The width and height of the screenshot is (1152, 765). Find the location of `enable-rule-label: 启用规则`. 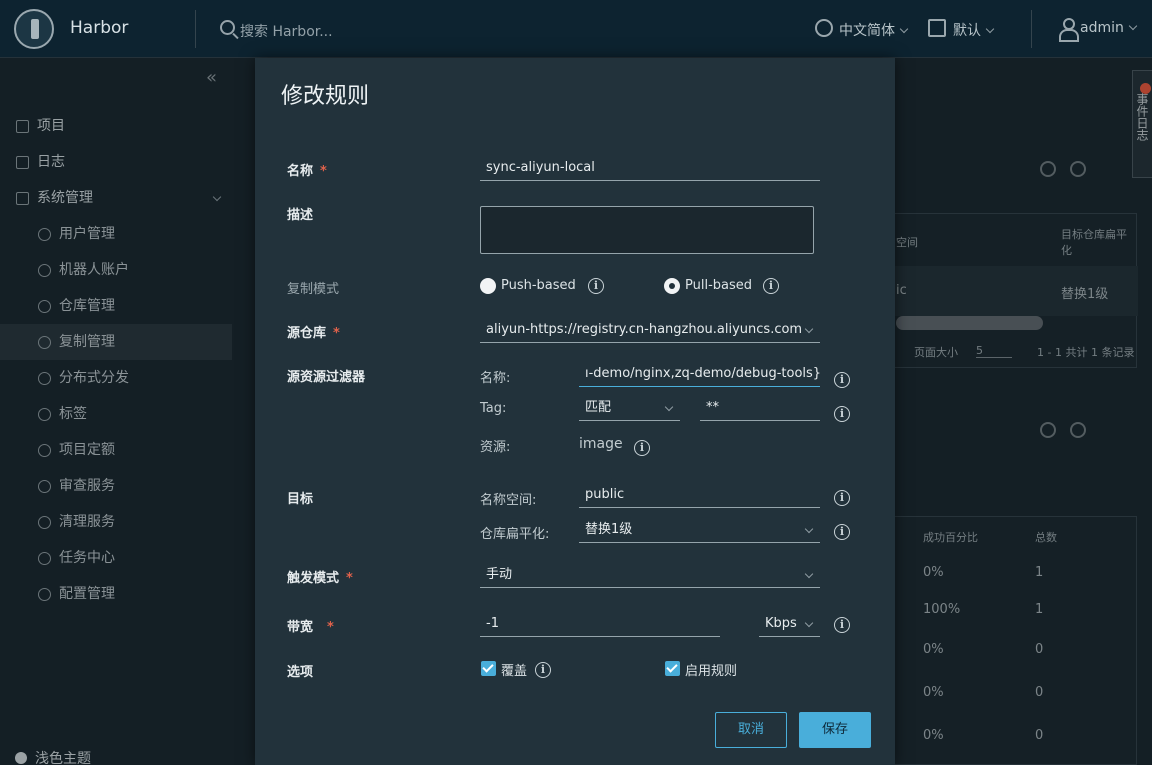

enable-rule-label: 启用规则 is located at coordinates (711, 671).